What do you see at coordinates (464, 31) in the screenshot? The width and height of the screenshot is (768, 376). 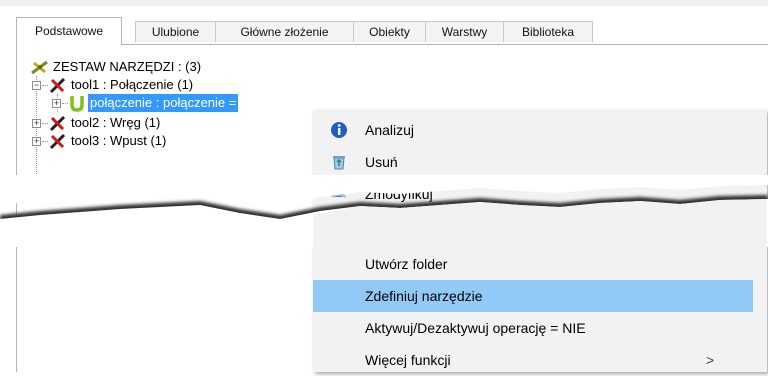 I see `tab-warstwy: Warstwy` at bounding box center [464, 31].